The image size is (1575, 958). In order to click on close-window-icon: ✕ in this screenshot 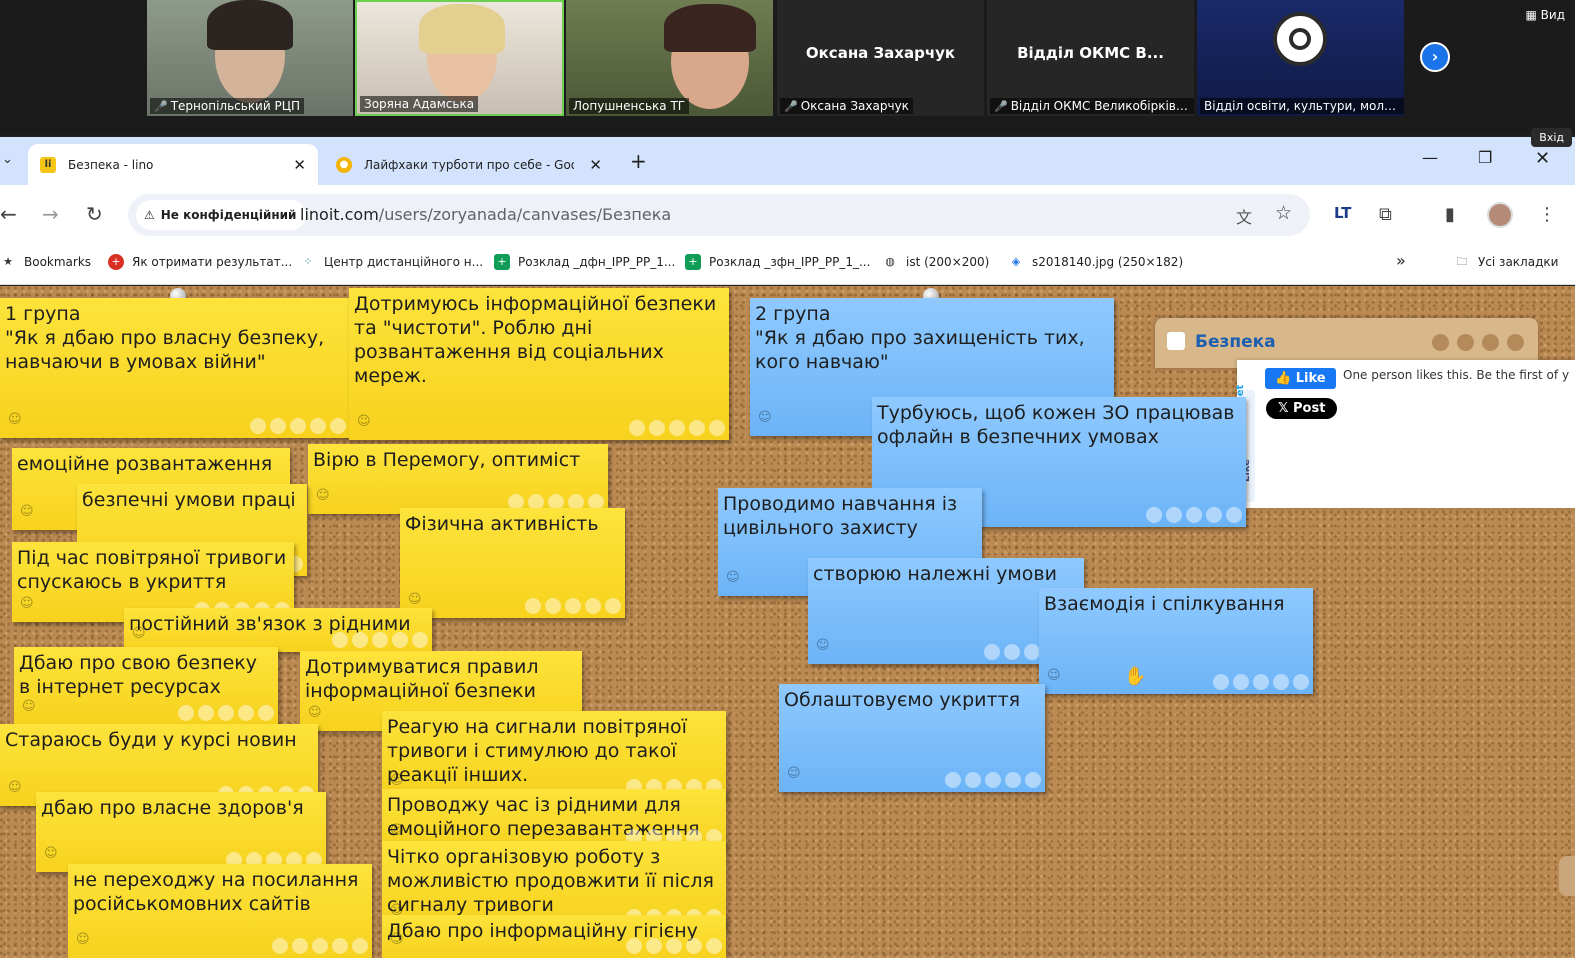, I will do `click(1542, 158)`.